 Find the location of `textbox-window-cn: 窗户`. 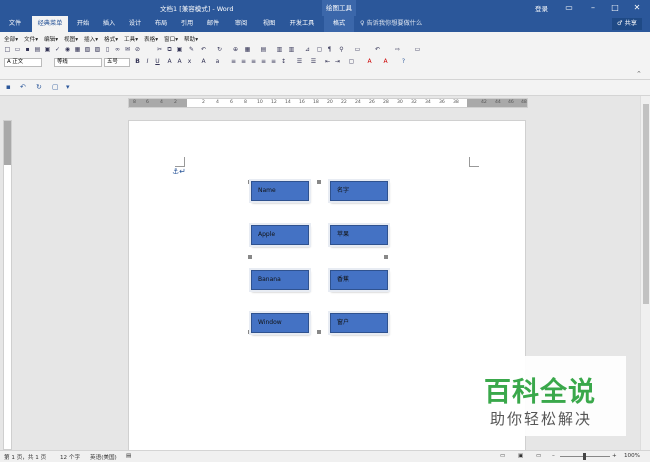

textbox-window-cn: 窗户 is located at coordinates (359, 323).